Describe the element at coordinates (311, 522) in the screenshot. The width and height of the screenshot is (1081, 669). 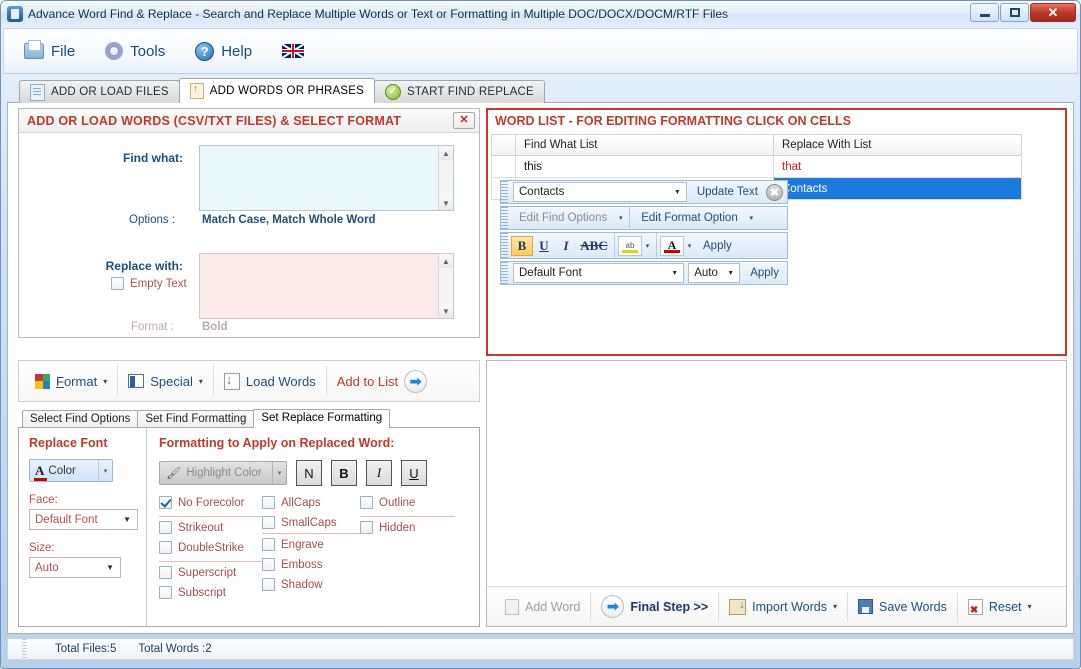
I see `checkbox-smallcaps: SmallCaps` at that location.